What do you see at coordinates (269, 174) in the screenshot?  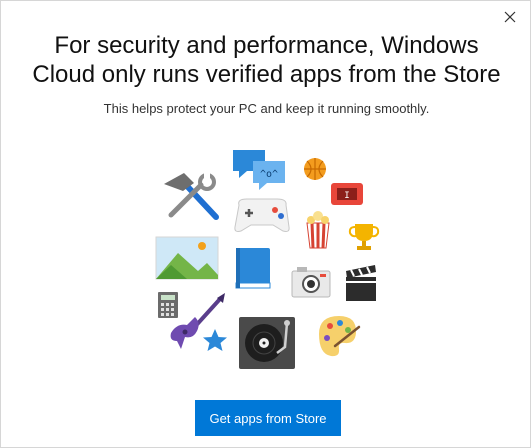 I see `chat-emoticon-text: ^o^` at bounding box center [269, 174].